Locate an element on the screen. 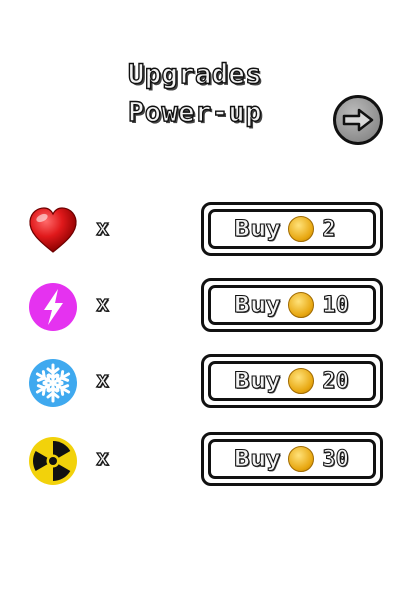  title-upgrades: Upgrades is located at coordinates (195, 74).